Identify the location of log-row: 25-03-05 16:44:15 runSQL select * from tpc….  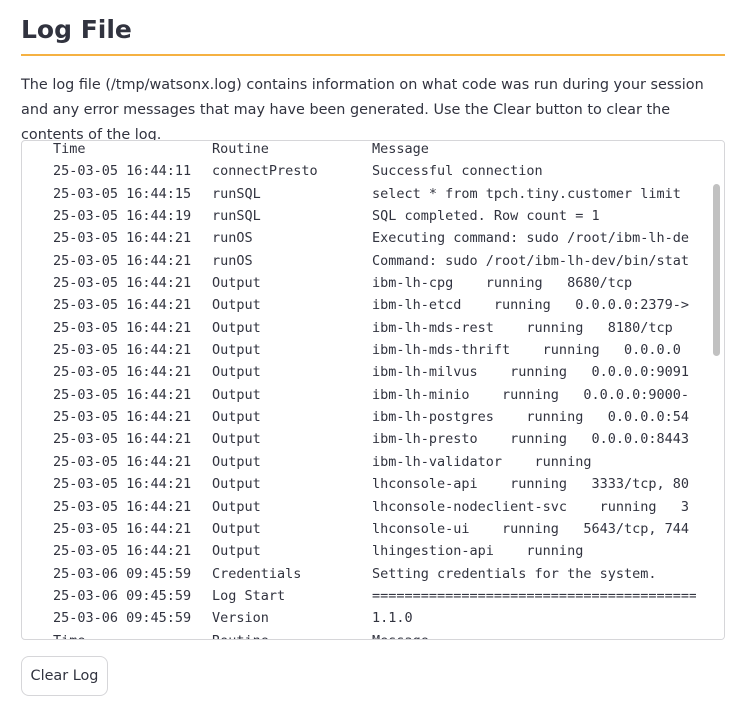
(374, 194).